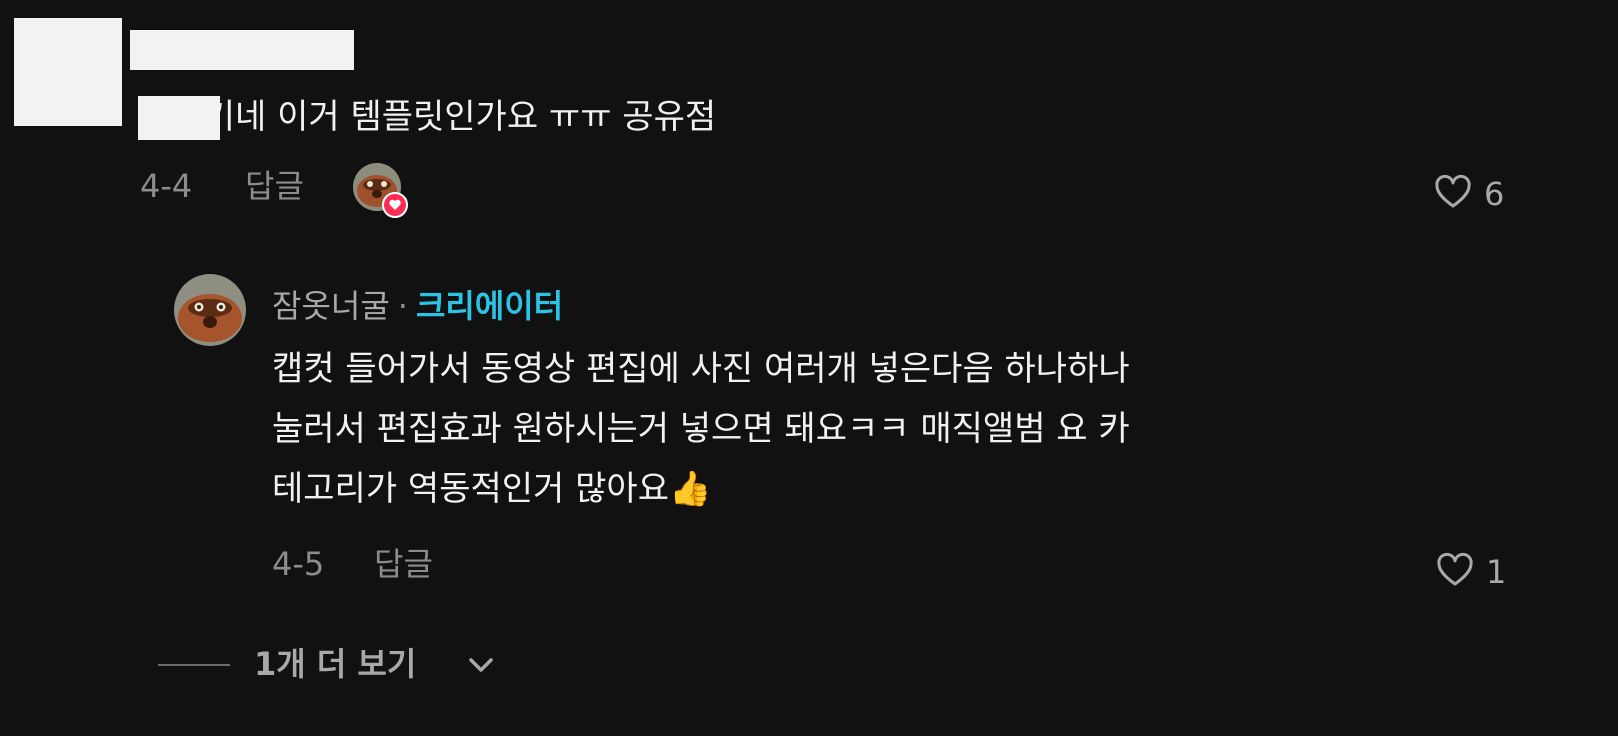  Describe the element at coordinates (1494, 194) in the screenshot. I see `comment-like-count: 6` at that location.